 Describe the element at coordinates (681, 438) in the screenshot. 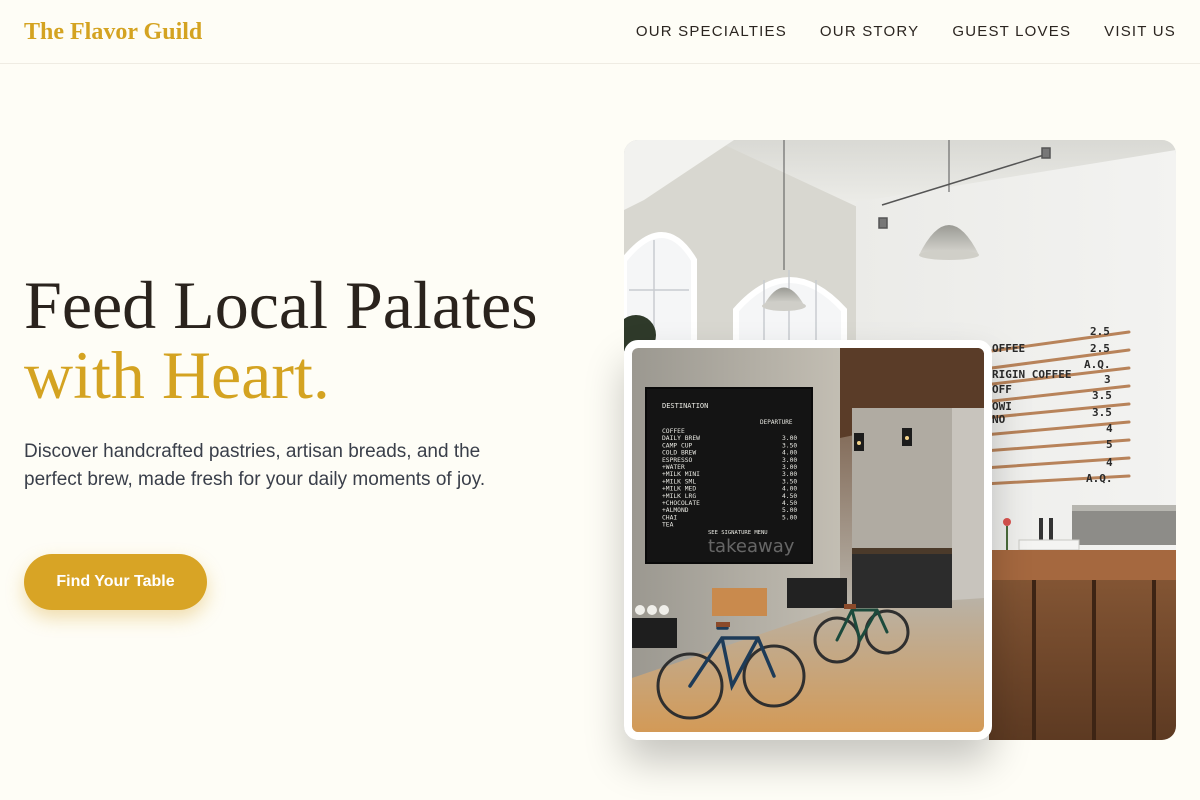

I see `menu-board-item: DAILY BREW` at that location.